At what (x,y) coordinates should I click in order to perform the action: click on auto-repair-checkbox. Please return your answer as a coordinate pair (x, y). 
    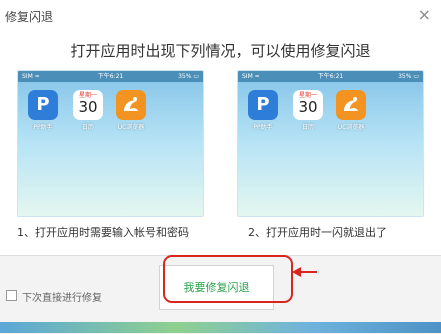
    Looking at the image, I should click on (11, 295).